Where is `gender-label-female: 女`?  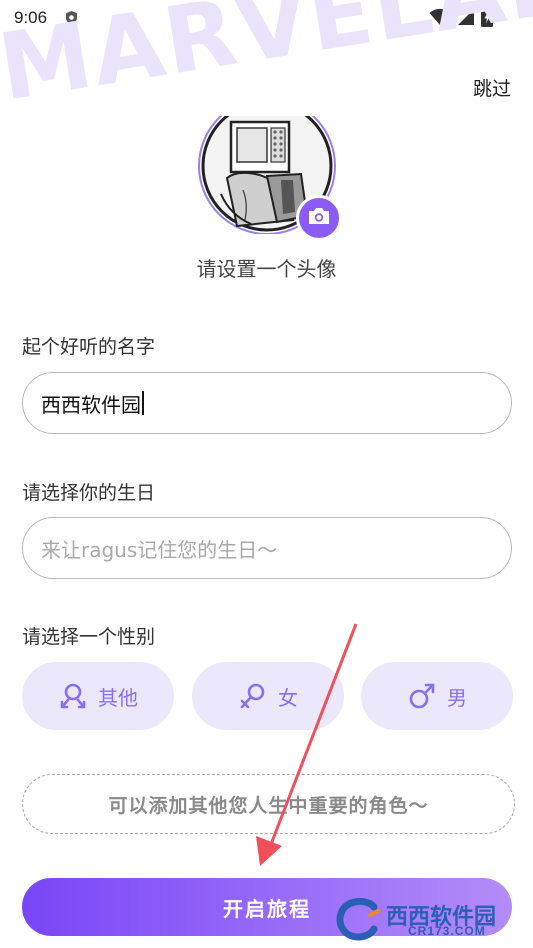
gender-label-female: 女 is located at coordinates (288, 697).